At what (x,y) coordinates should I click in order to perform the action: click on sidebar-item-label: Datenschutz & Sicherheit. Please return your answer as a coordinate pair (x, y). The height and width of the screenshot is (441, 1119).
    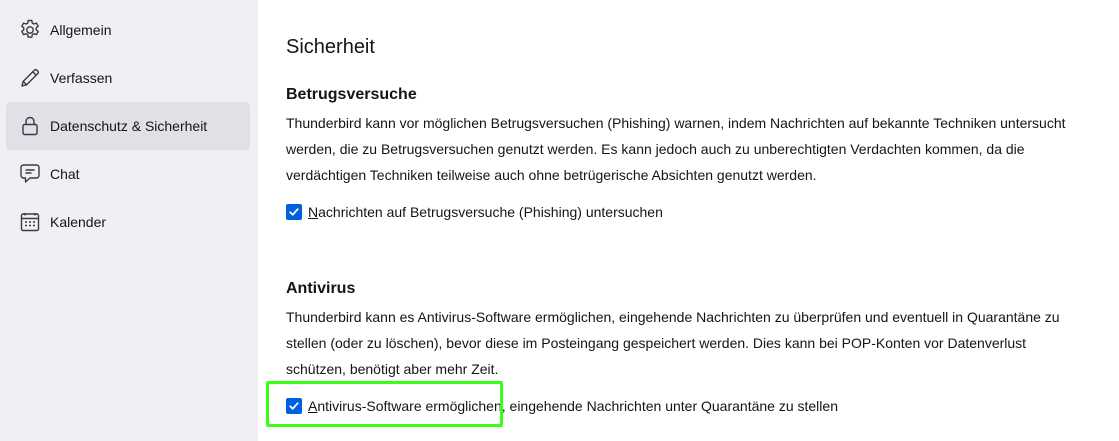
    Looking at the image, I should click on (129, 126).